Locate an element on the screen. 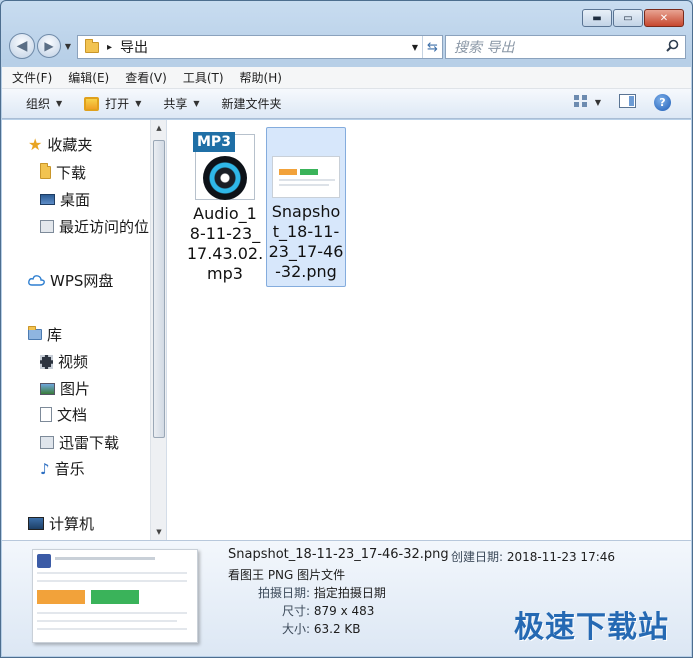 Image resolution: width=693 pixels, height=658 pixels. new-folder-button: 新建文件夹 is located at coordinates (252, 103).